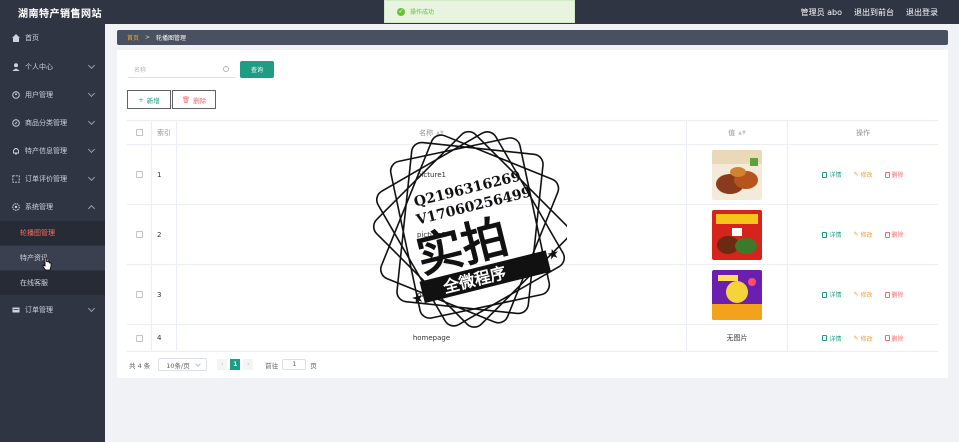  Describe the element at coordinates (46, 151) in the screenshot. I see `sidebar-item-label: 特产信息管理` at that location.